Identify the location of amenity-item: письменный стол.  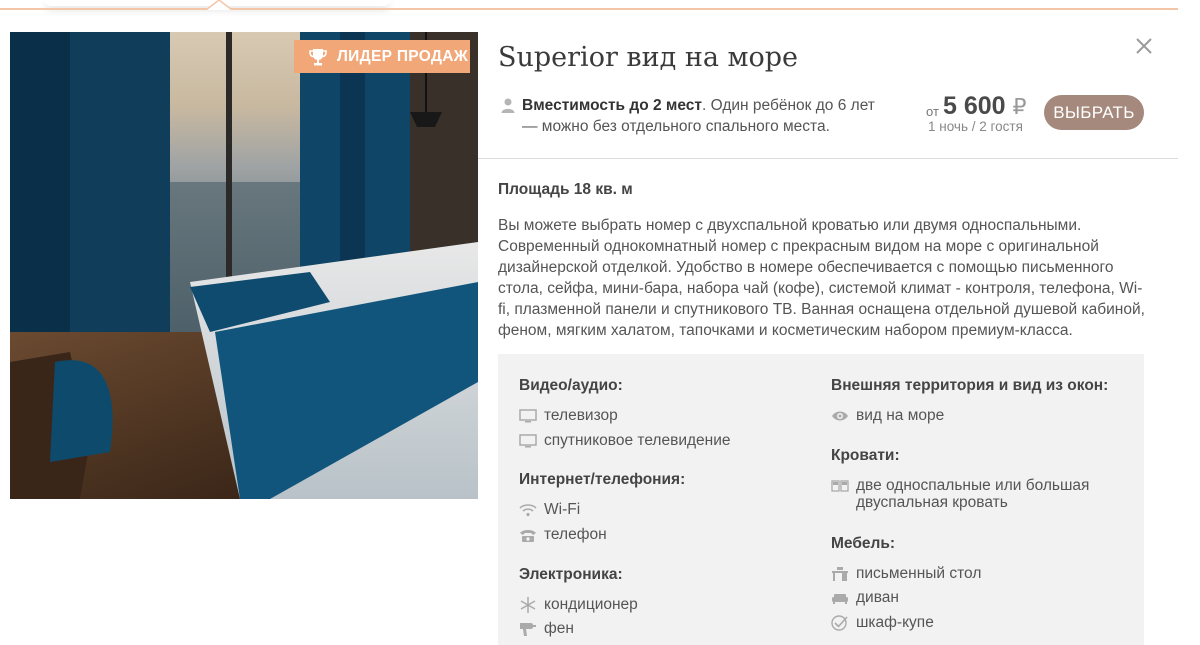
(906, 573).